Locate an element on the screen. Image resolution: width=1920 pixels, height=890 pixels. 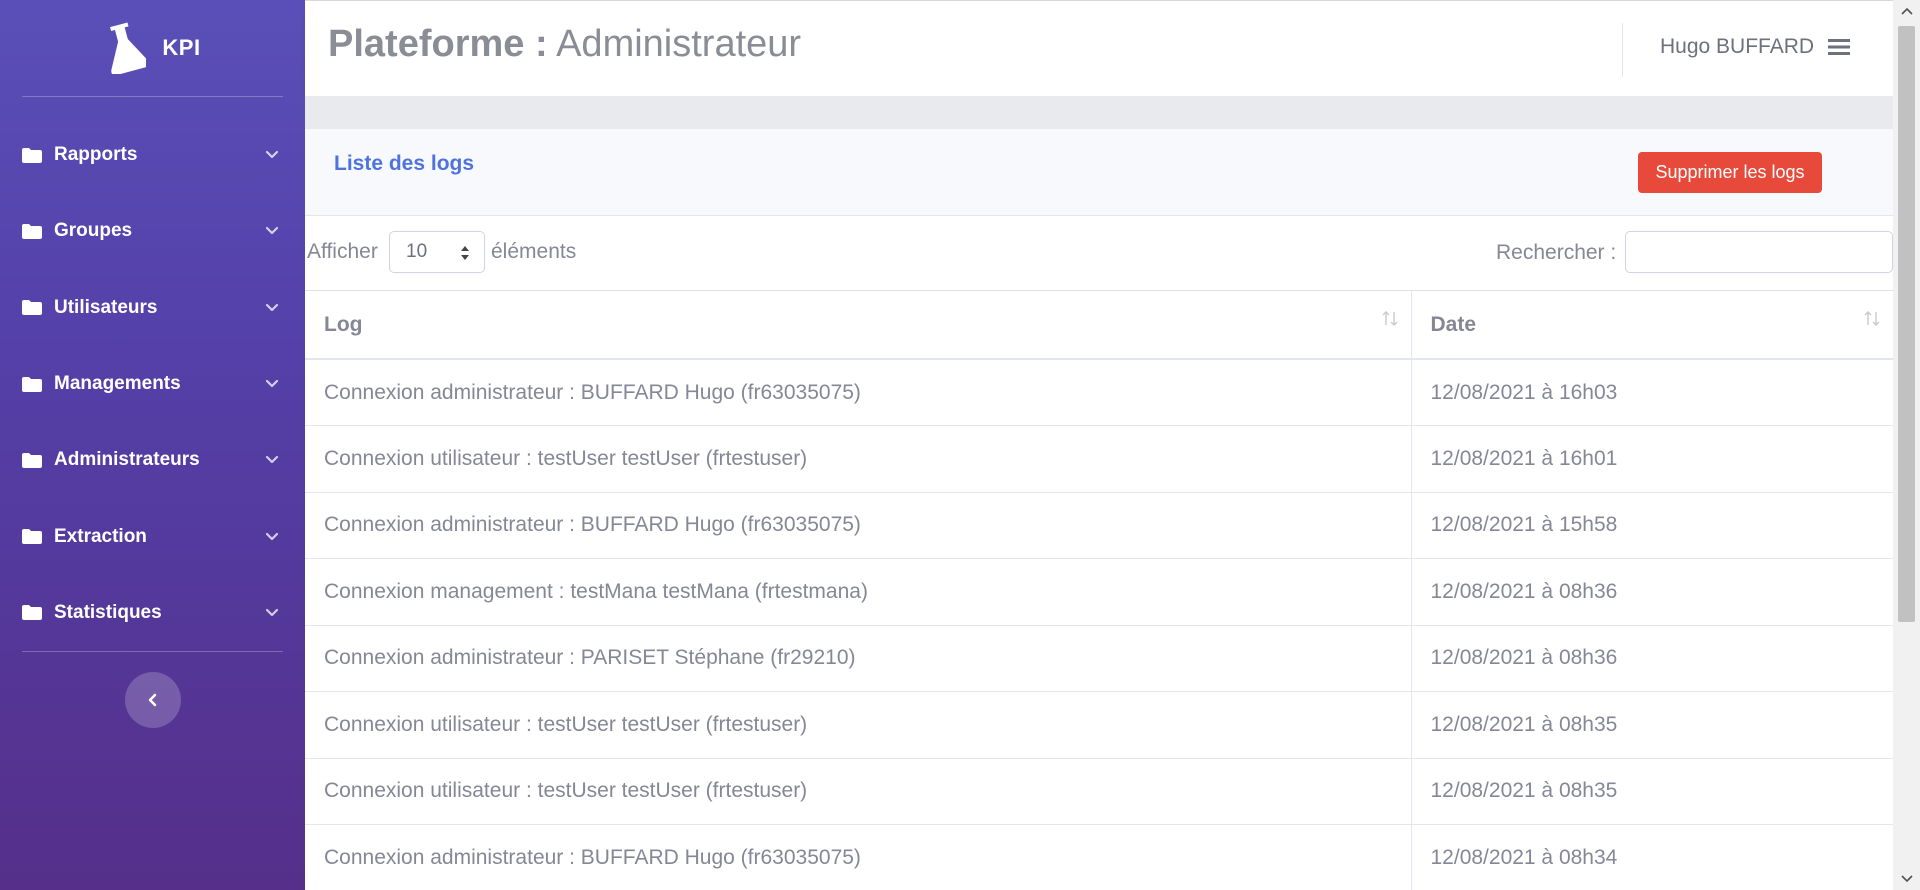
user-menu: Hugo BUFFARD is located at coordinates (1755, 47).